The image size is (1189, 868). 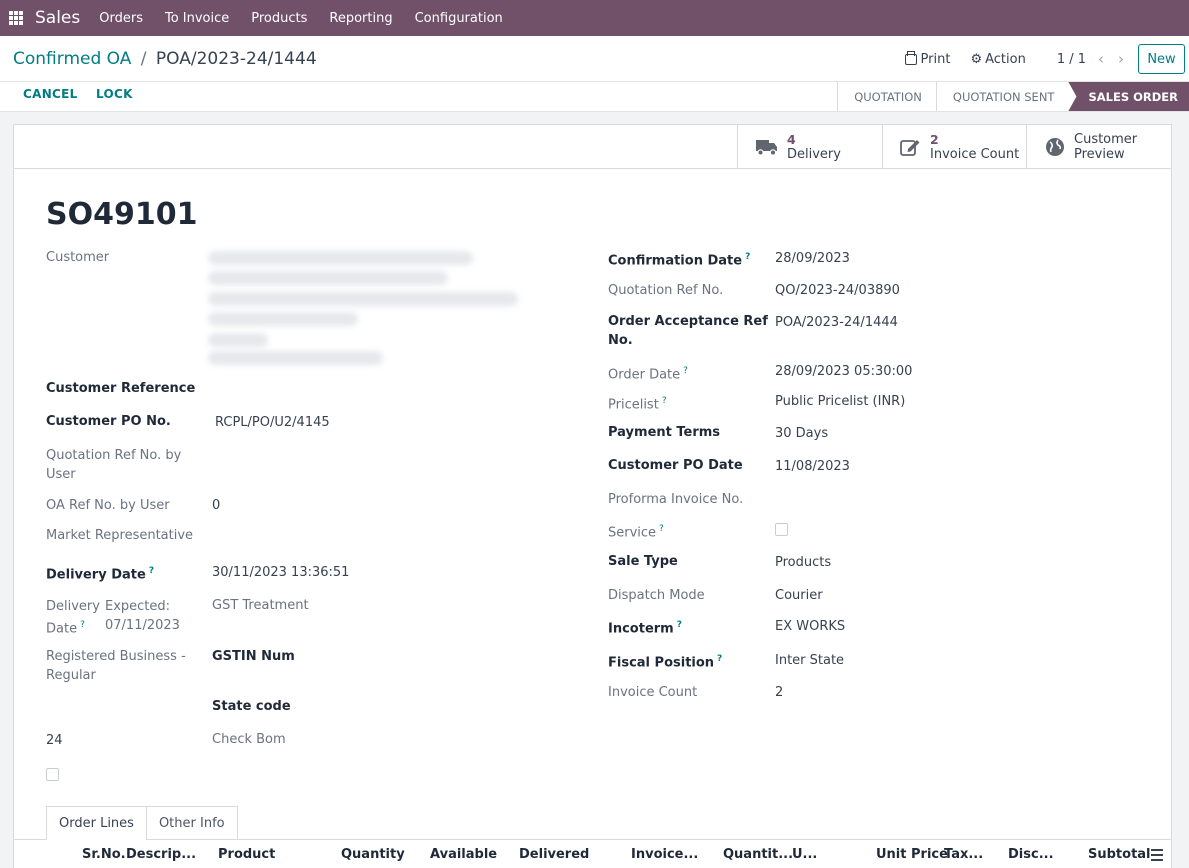 What do you see at coordinates (16, 18) in the screenshot?
I see `apps-grid-icon` at bounding box center [16, 18].